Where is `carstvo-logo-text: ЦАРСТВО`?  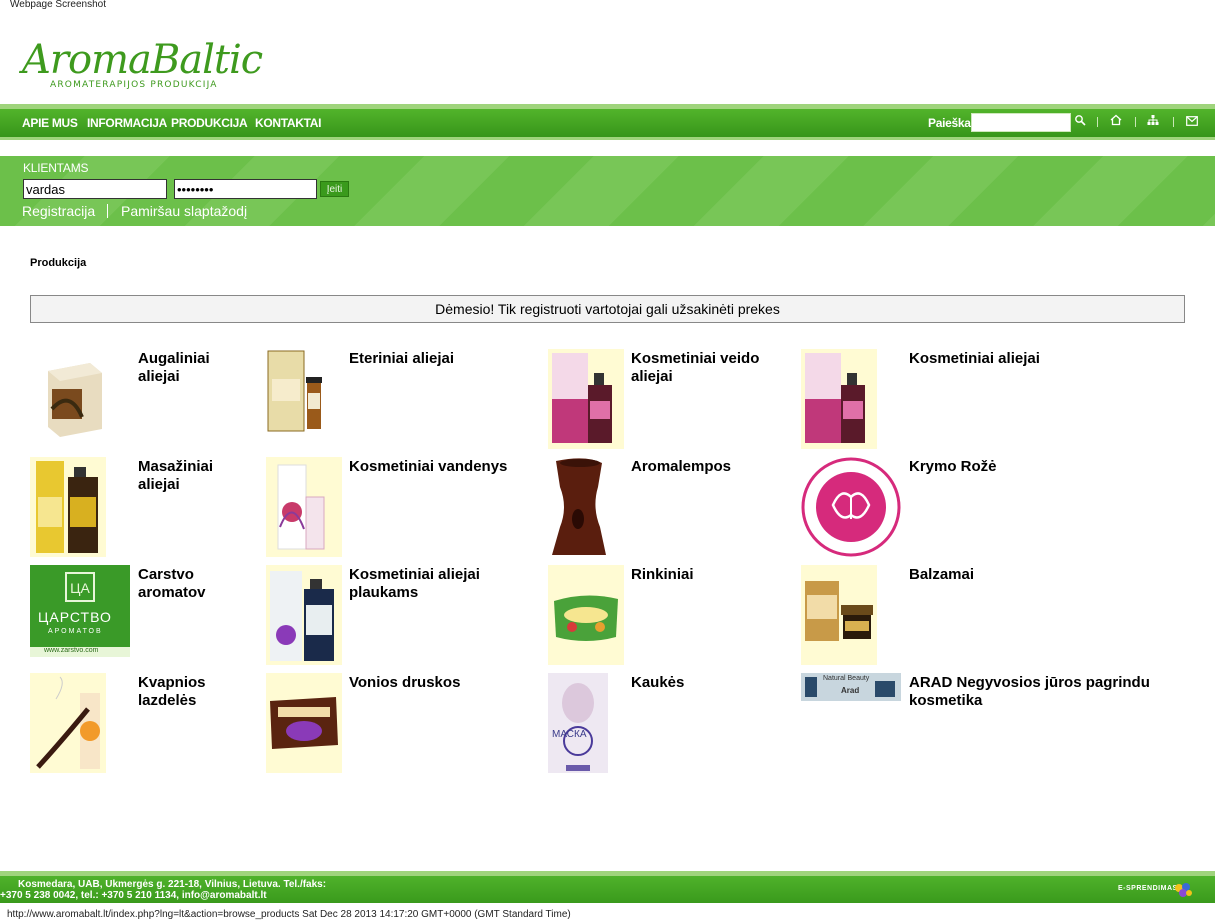 carstvo-logo-text: ЦАРСТВО is located at coordinates (75, 617).